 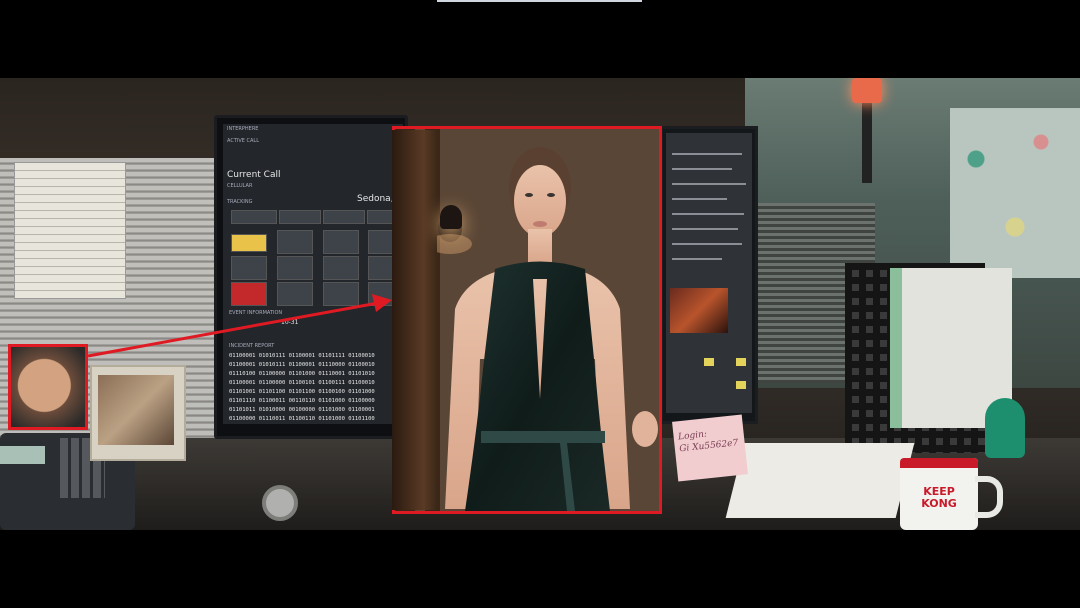 What do you see at coordinates (240, 202) in the screenshot?
I see `tracking-label: TRACKING` at bounding box center [240, 202].